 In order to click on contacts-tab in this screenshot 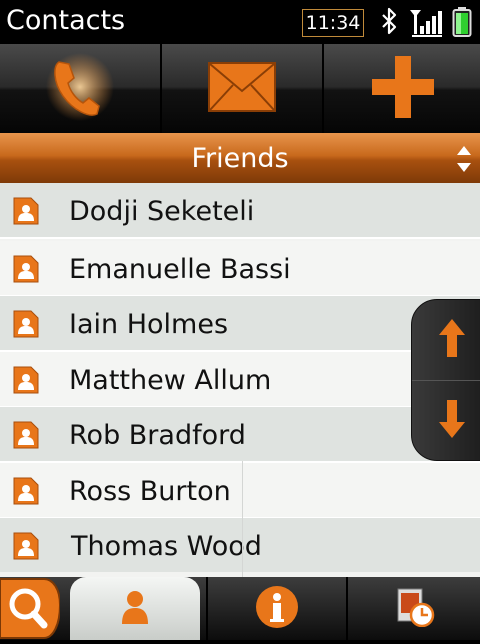, I will do `click(135, 608)`.